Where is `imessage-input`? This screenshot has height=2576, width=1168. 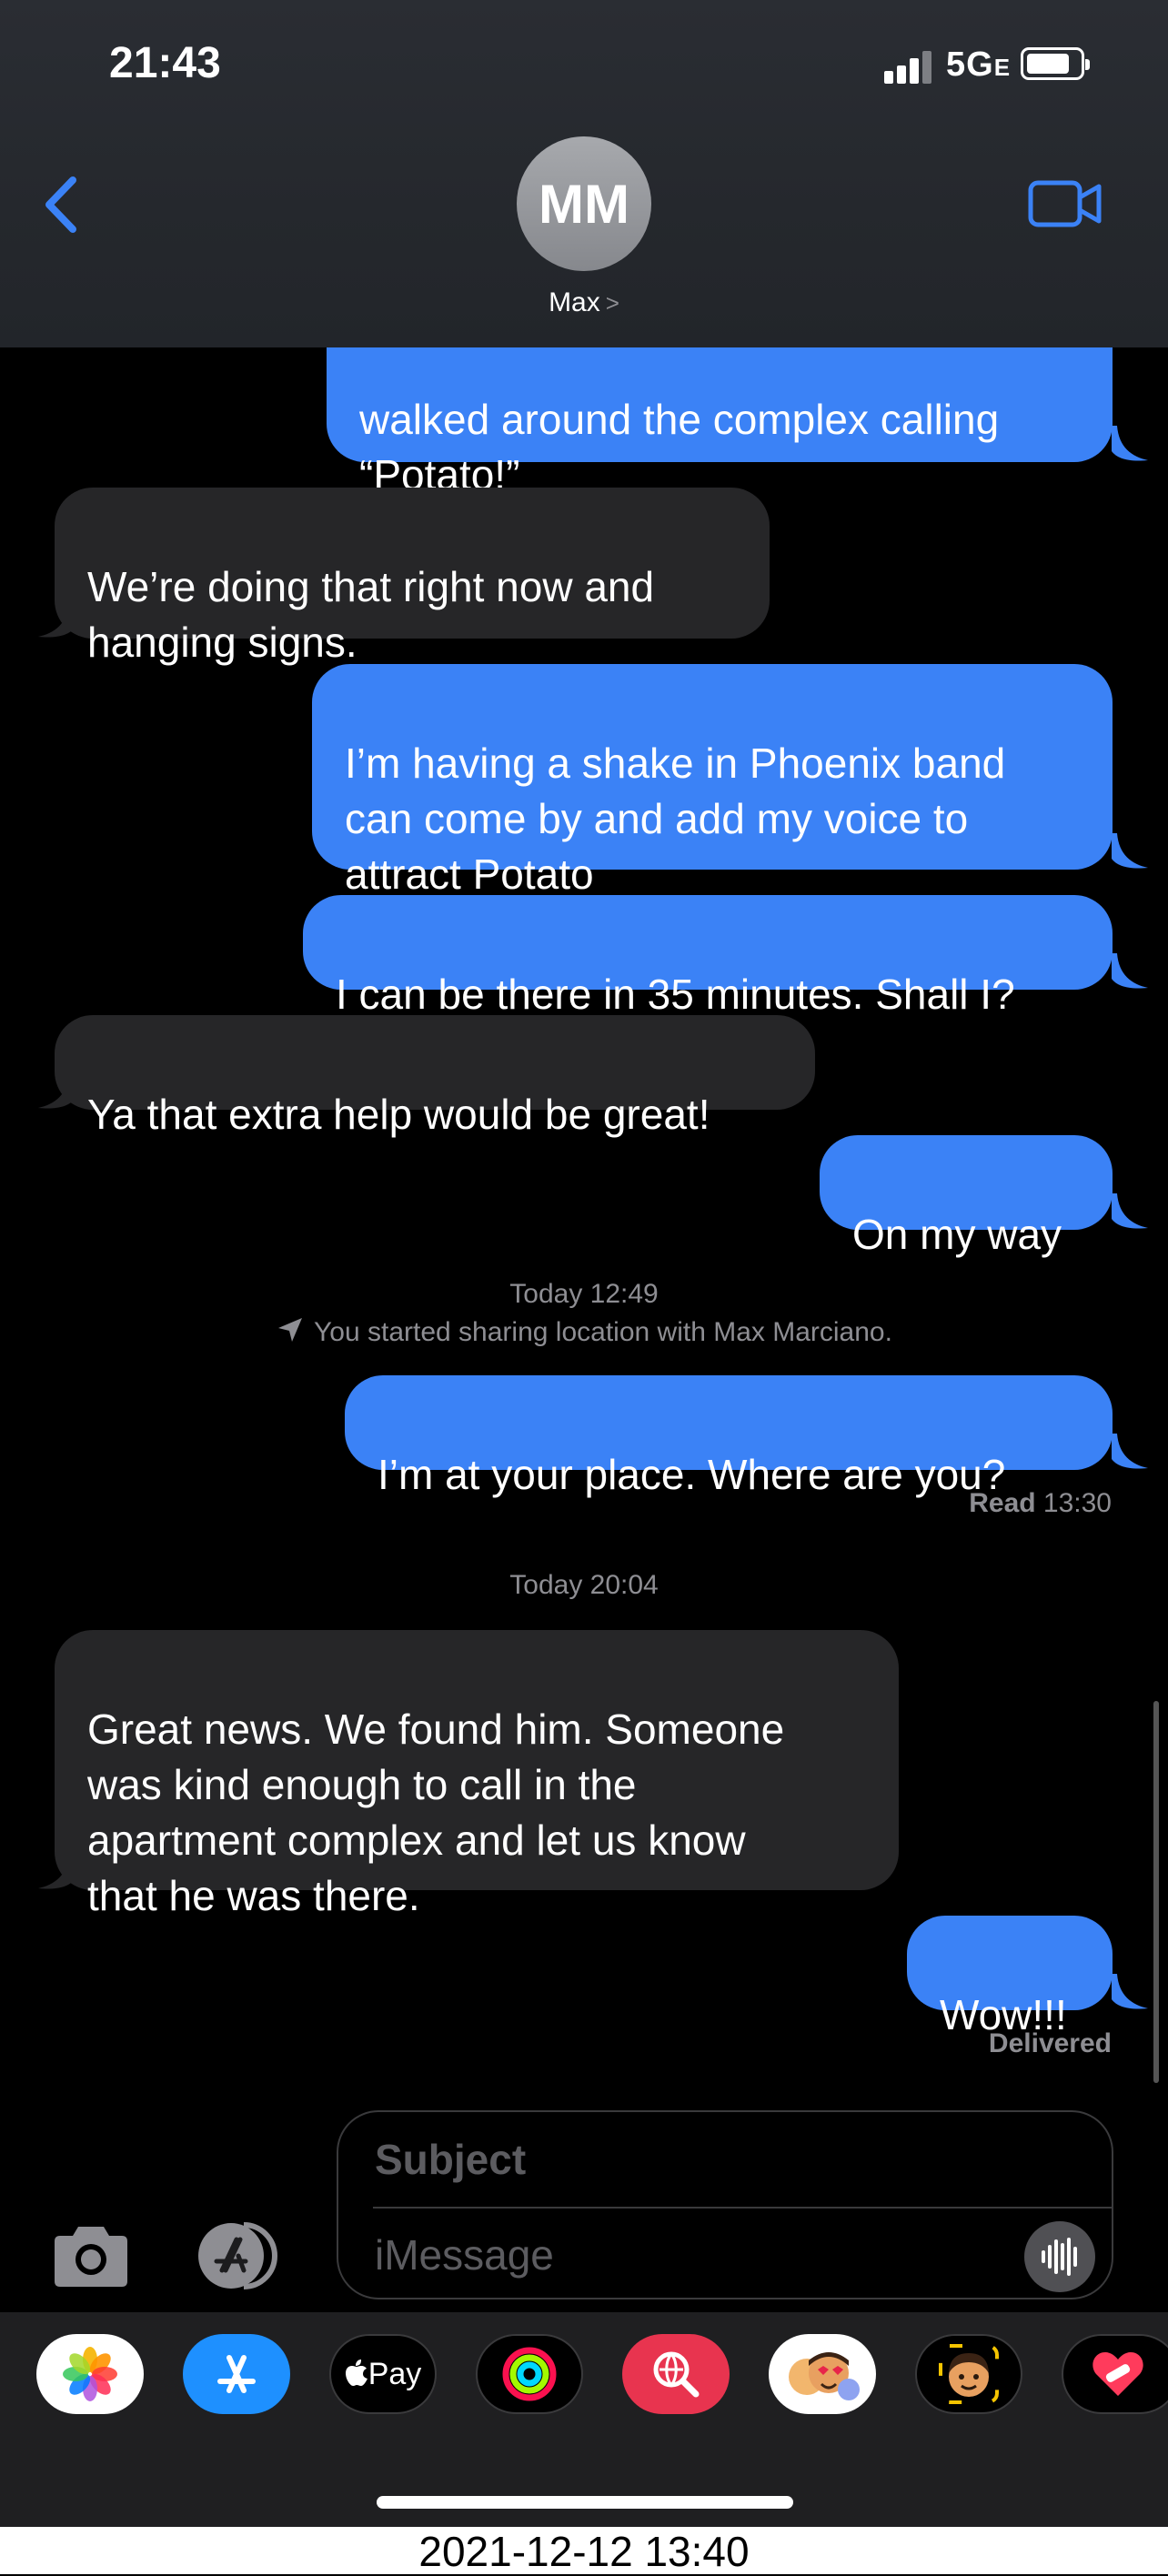
imessage-input is located at coordinates (684, 2255).